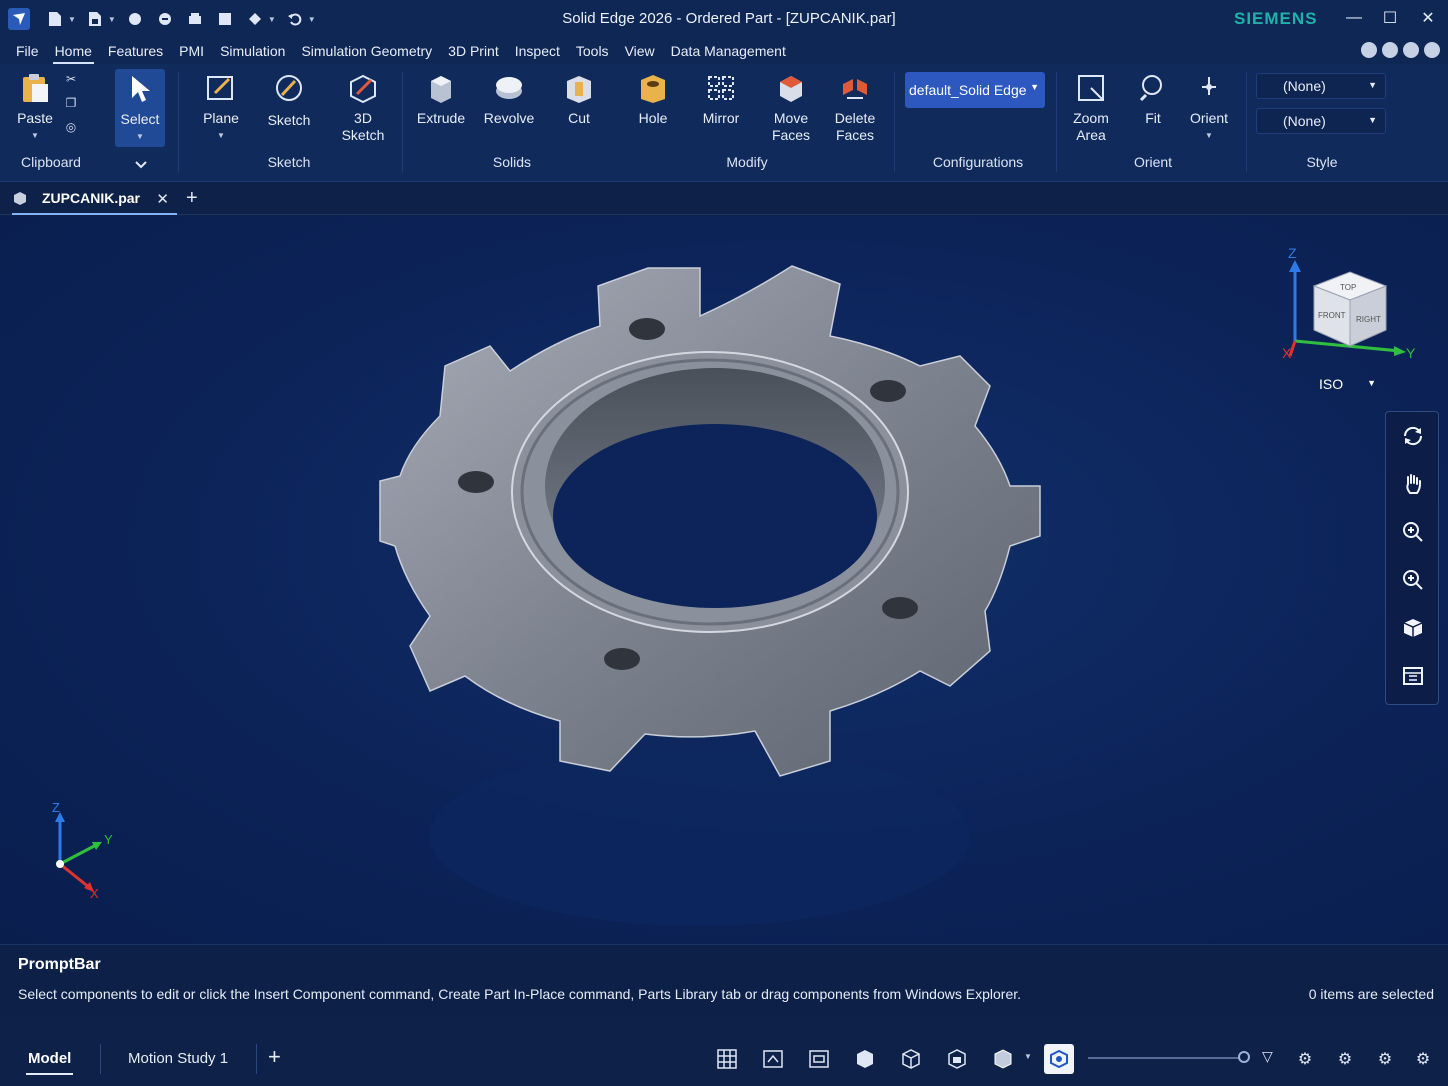 This screenshot has width=1448, height=1086. Describe the element at coordinates (27, 51) in the screenshot. I see `menu-file: File` at that location.